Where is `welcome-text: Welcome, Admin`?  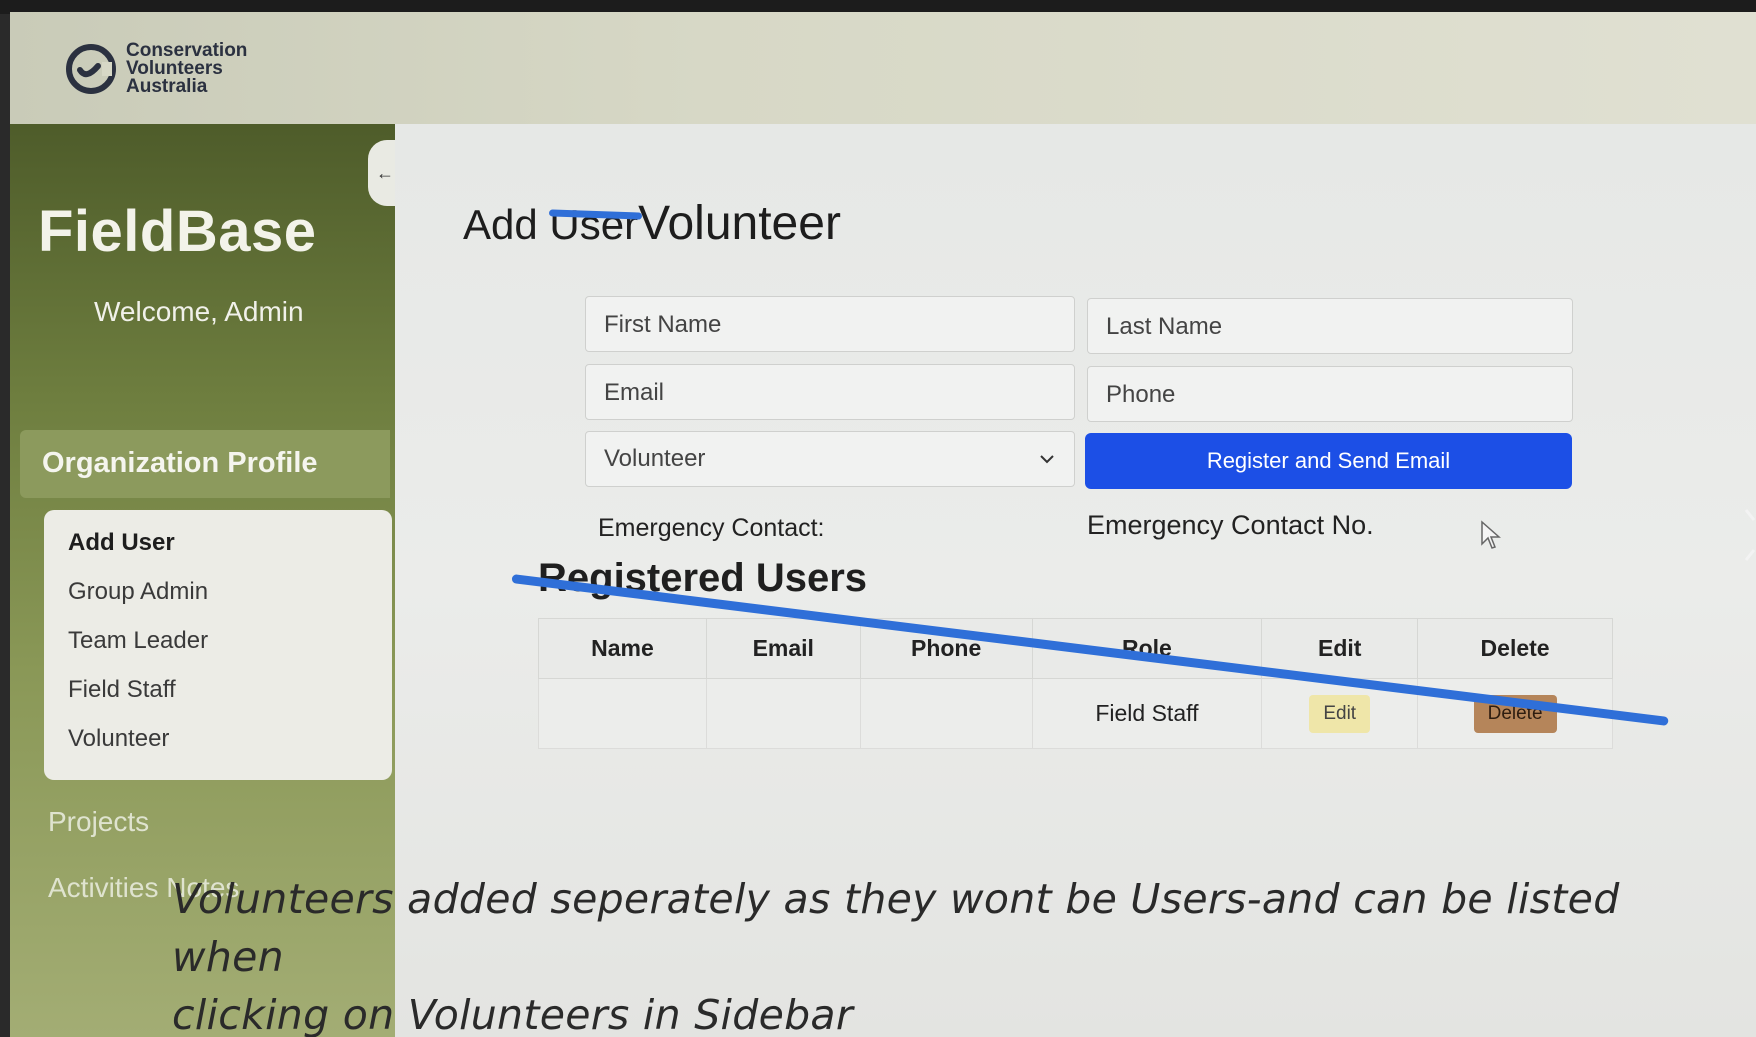
welcome-text: Welcome, Admin is located at coordinates (199, 311).